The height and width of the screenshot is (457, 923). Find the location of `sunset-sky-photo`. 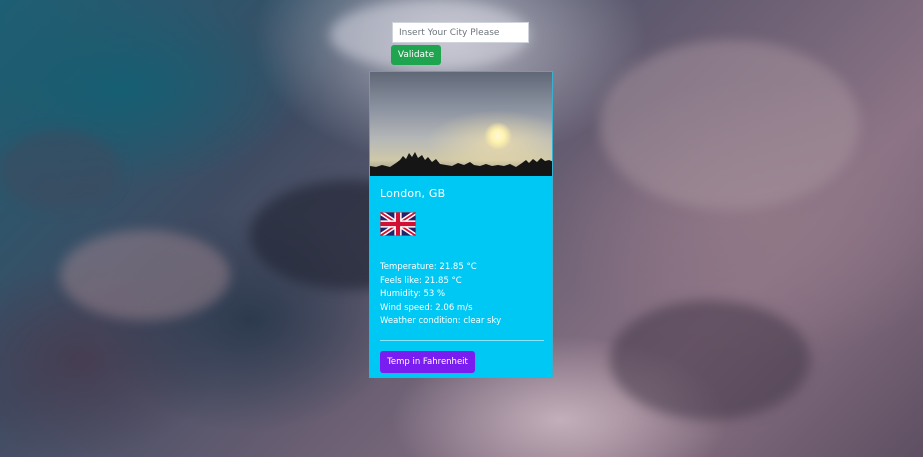

sunset-sky-photo is located at coordinates (461, 124).